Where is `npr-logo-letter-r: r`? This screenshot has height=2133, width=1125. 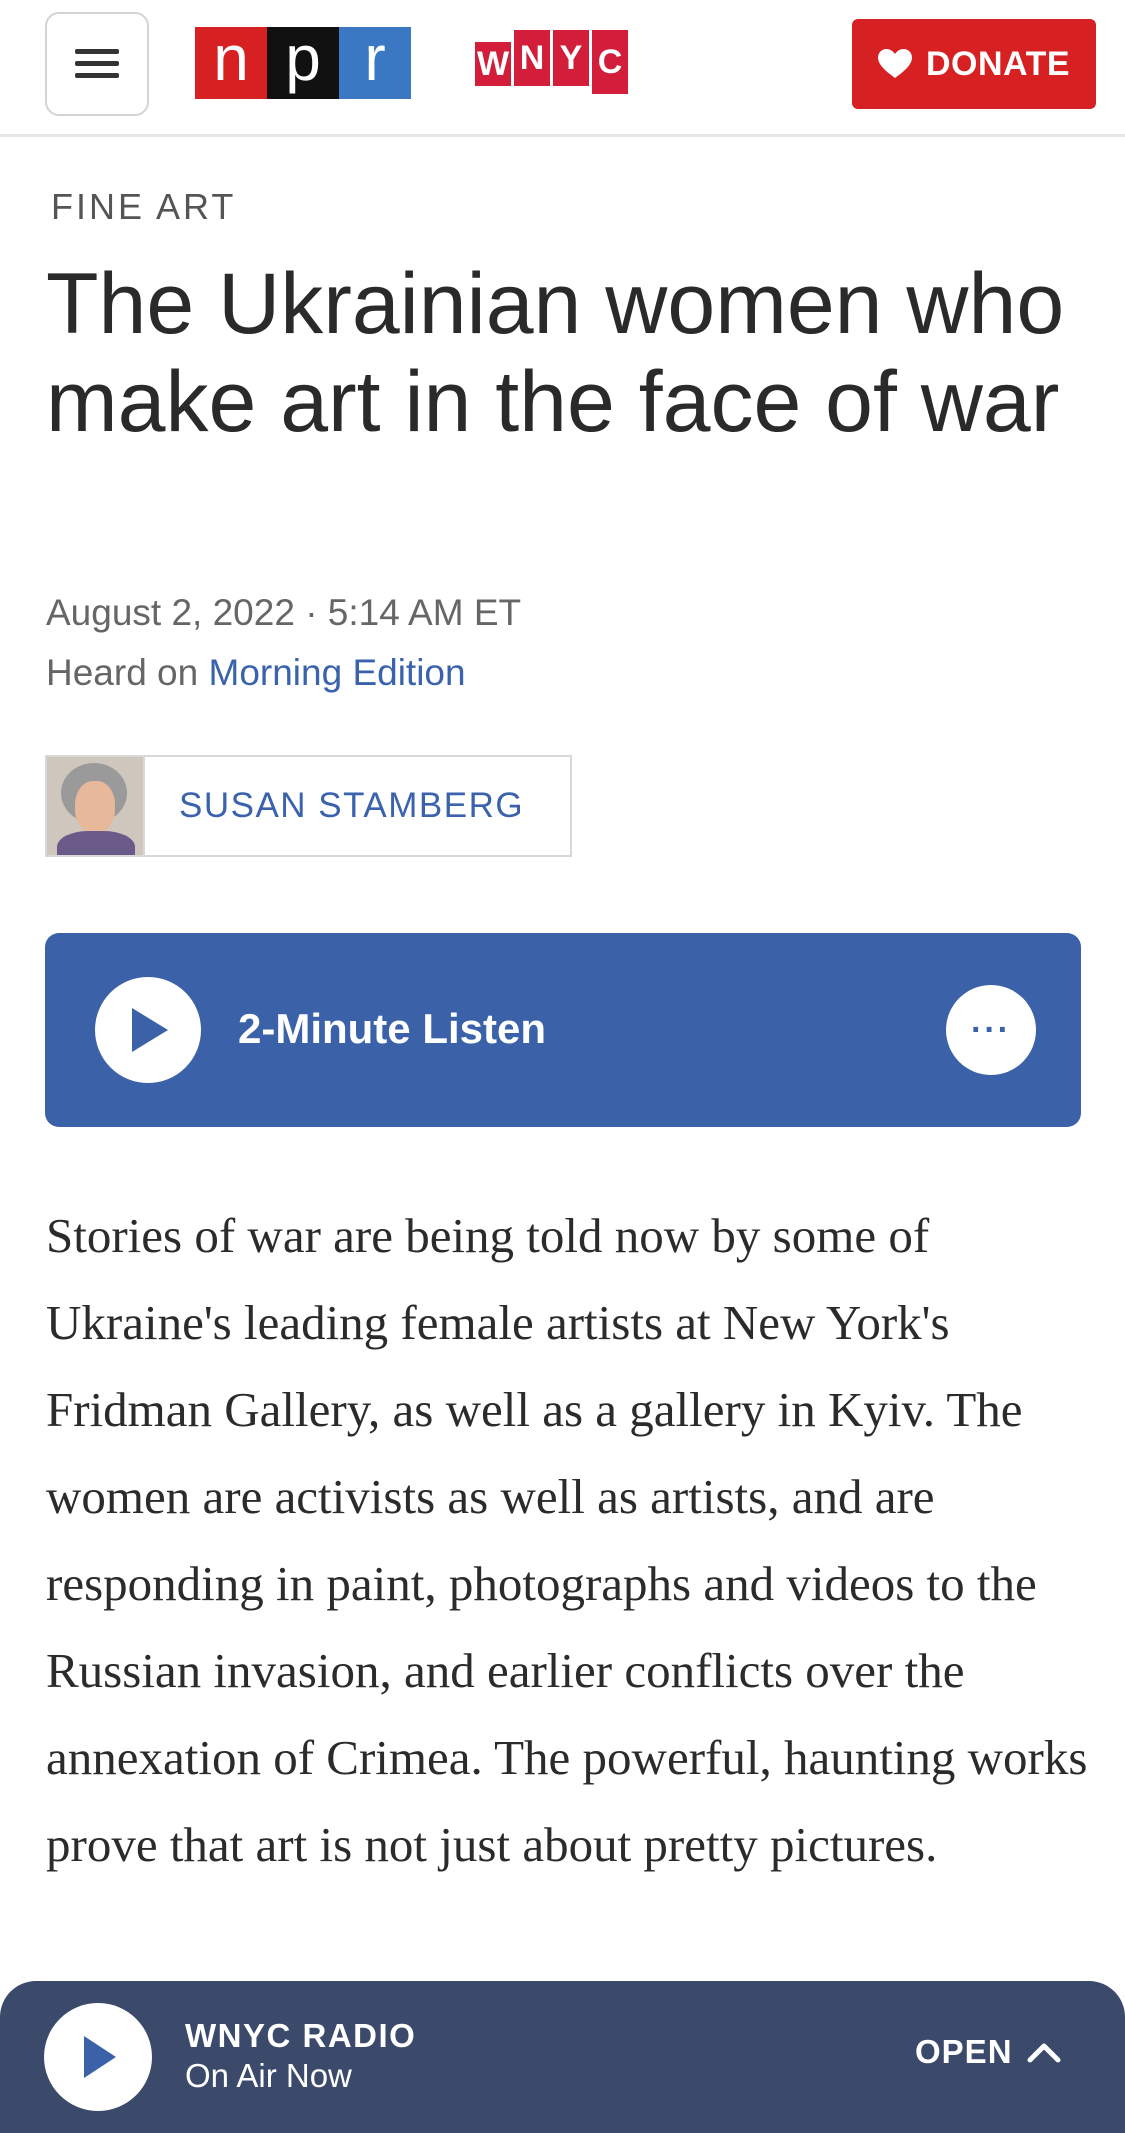
npr-logo-letter-r: r is located at coordinates (375, 62).